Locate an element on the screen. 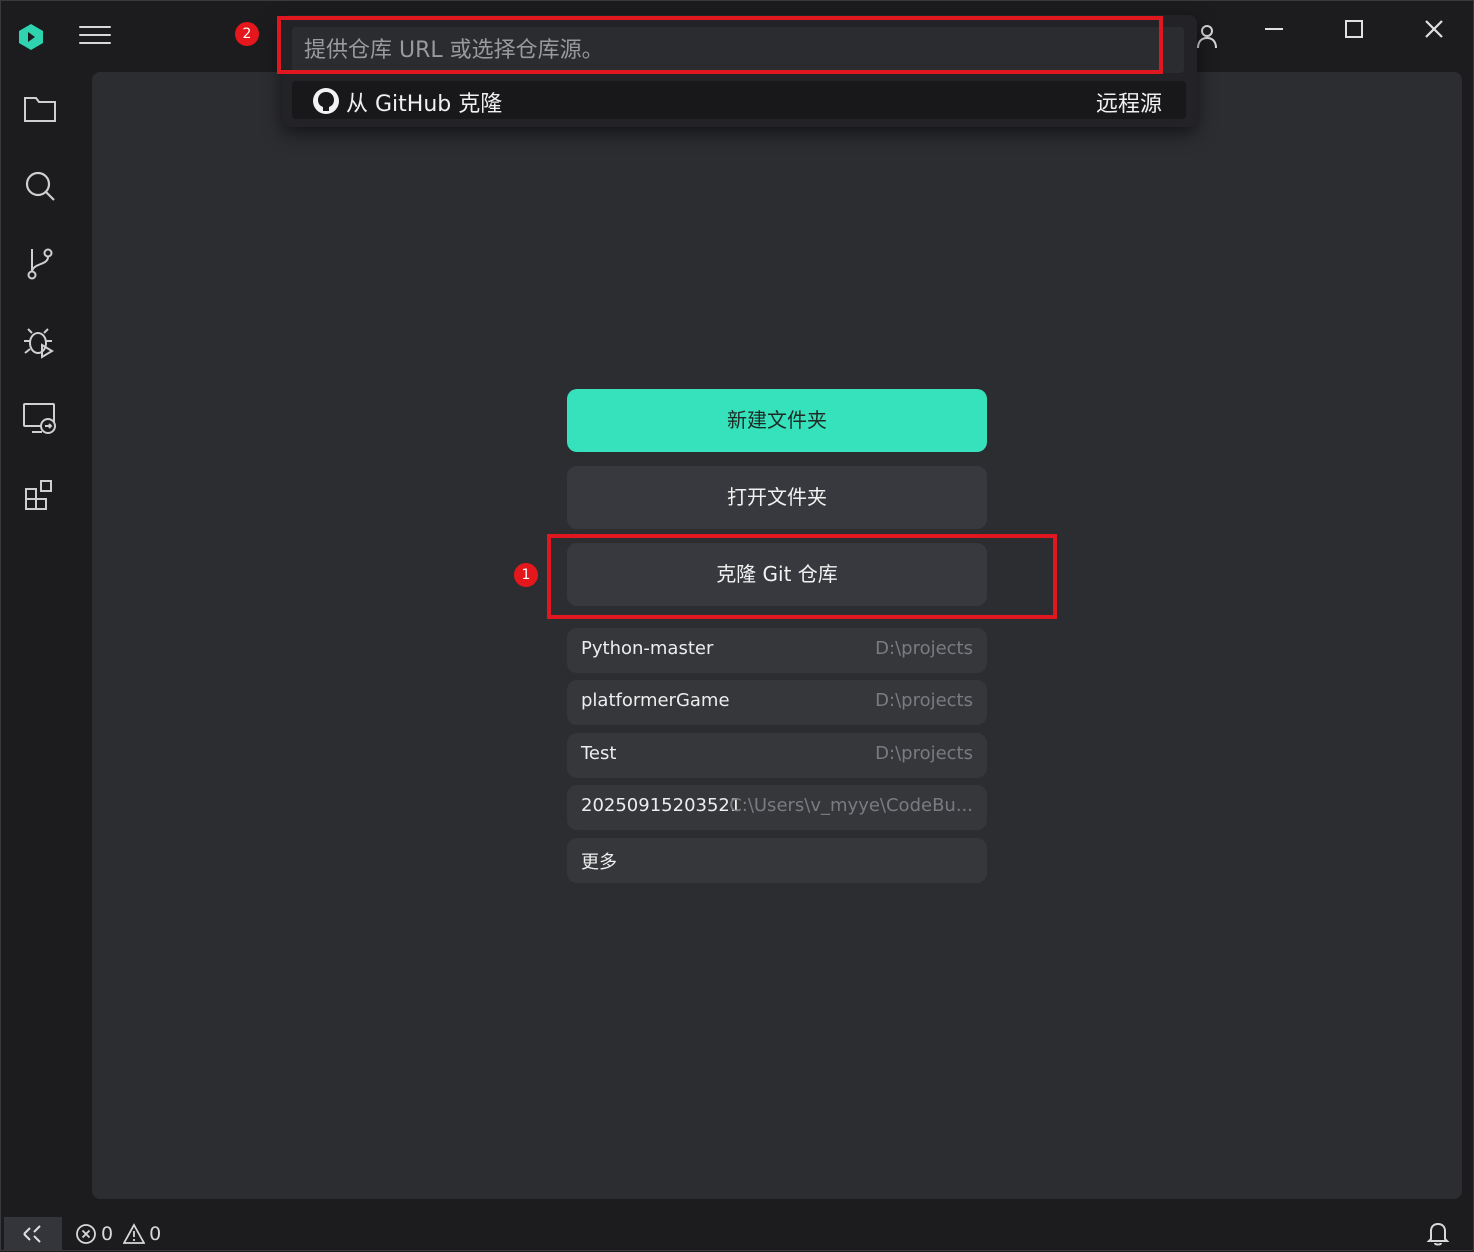 The image size is (1474, 1252). maximize-icon is located at coordinates (1354, 30).